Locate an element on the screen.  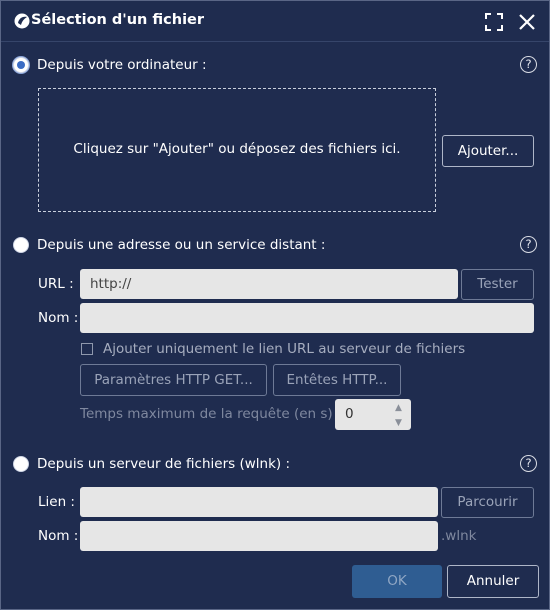
url-input: http:// is located at coordinates (269, 284).